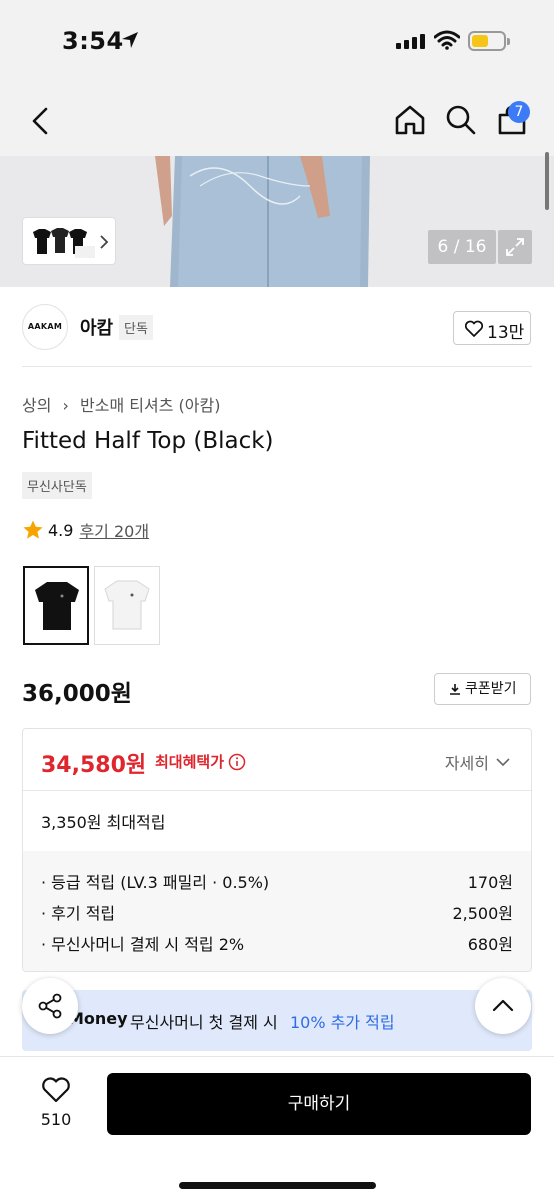 The height and width of the screenshot is (1200, 554). I want to click on exclusive-tag: 단독, so click(136, 327).